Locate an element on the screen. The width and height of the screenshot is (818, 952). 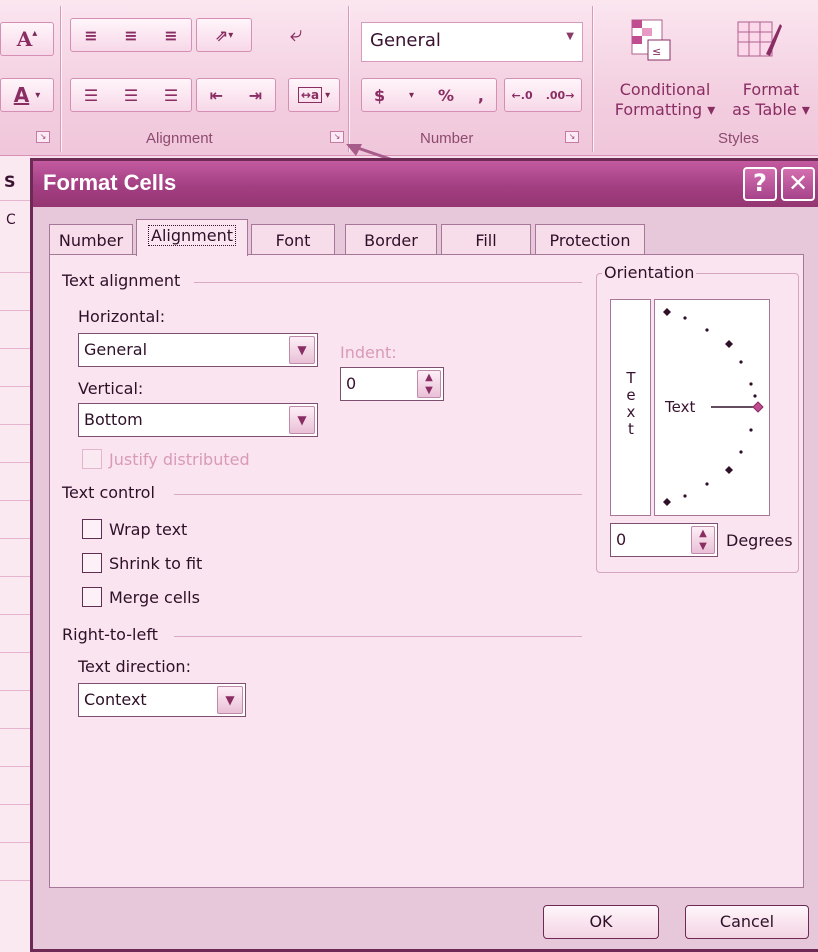
vertical-letter: e is located at coordinates (631, 395).